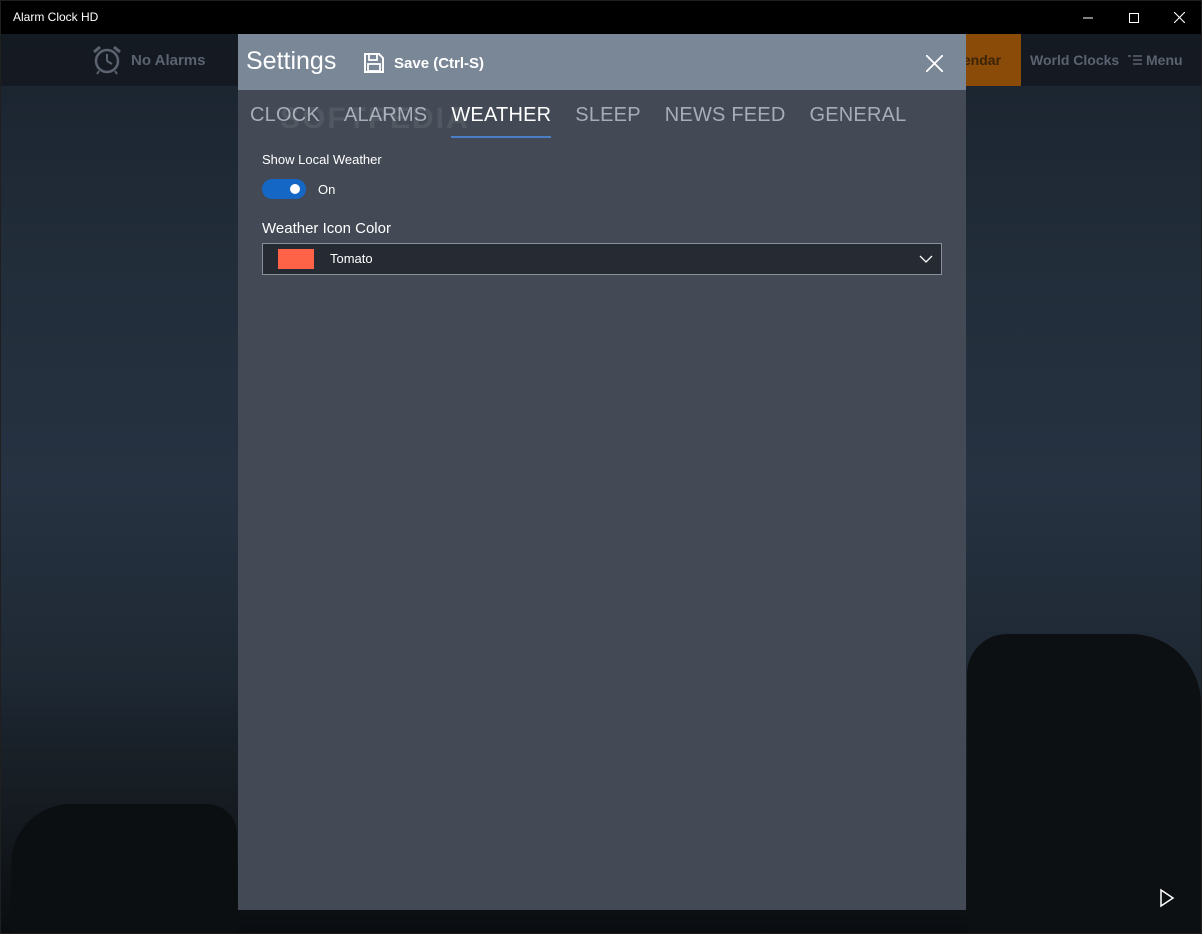 This screenshot has width=1202, height=934. What do you see at coordinates (990, 60) in the screenshot?
I see `calendar-tab: lendar` at bounding box center [990, 60].